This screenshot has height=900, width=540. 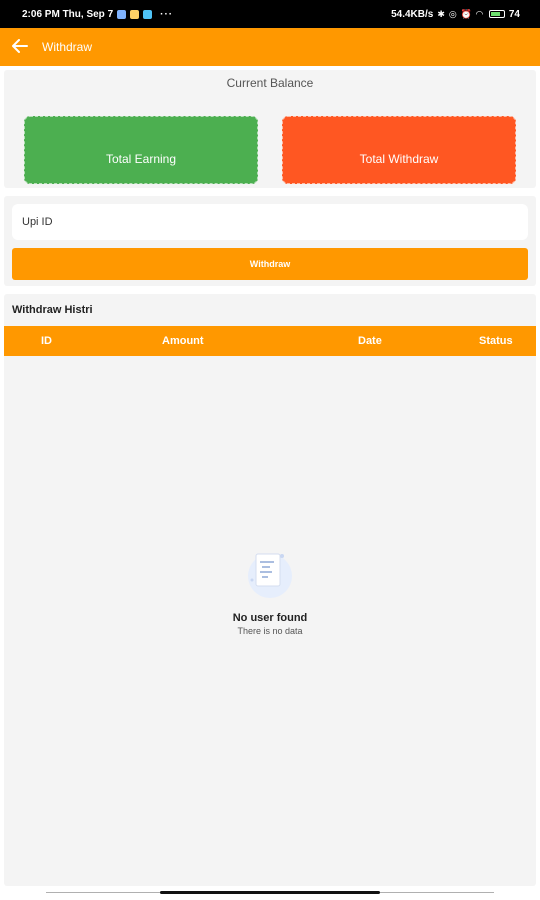 I want to click on app-bar: Withdraw, so click(x=270, y=47).